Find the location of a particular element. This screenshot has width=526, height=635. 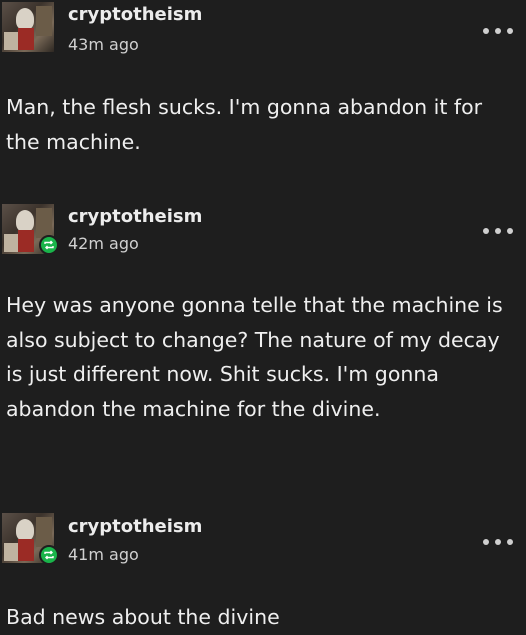

post-timestamp: 42m ago is located at coordinates (103, 243).